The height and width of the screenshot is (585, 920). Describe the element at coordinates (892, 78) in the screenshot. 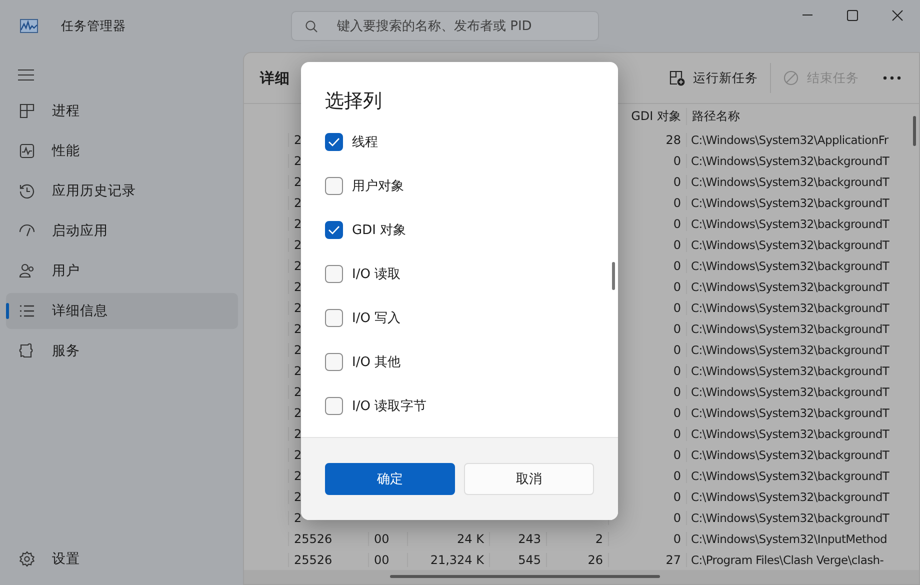

I see `more-icon` at that location.